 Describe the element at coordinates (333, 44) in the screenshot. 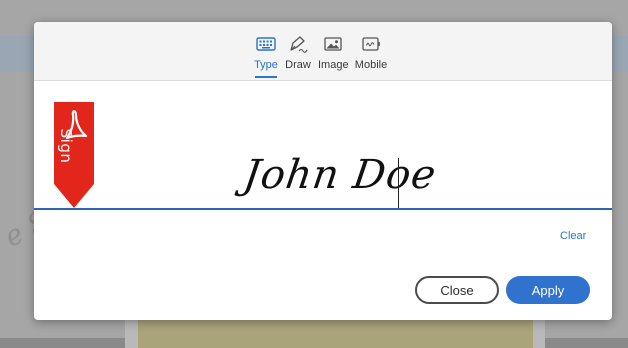

I see `image-icon` at that location.